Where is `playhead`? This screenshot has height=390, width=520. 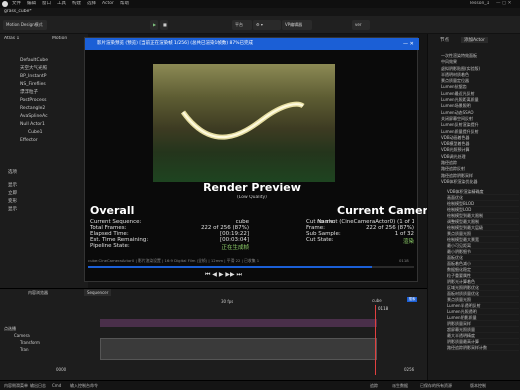
playhead is located at coordinates (375, 340).